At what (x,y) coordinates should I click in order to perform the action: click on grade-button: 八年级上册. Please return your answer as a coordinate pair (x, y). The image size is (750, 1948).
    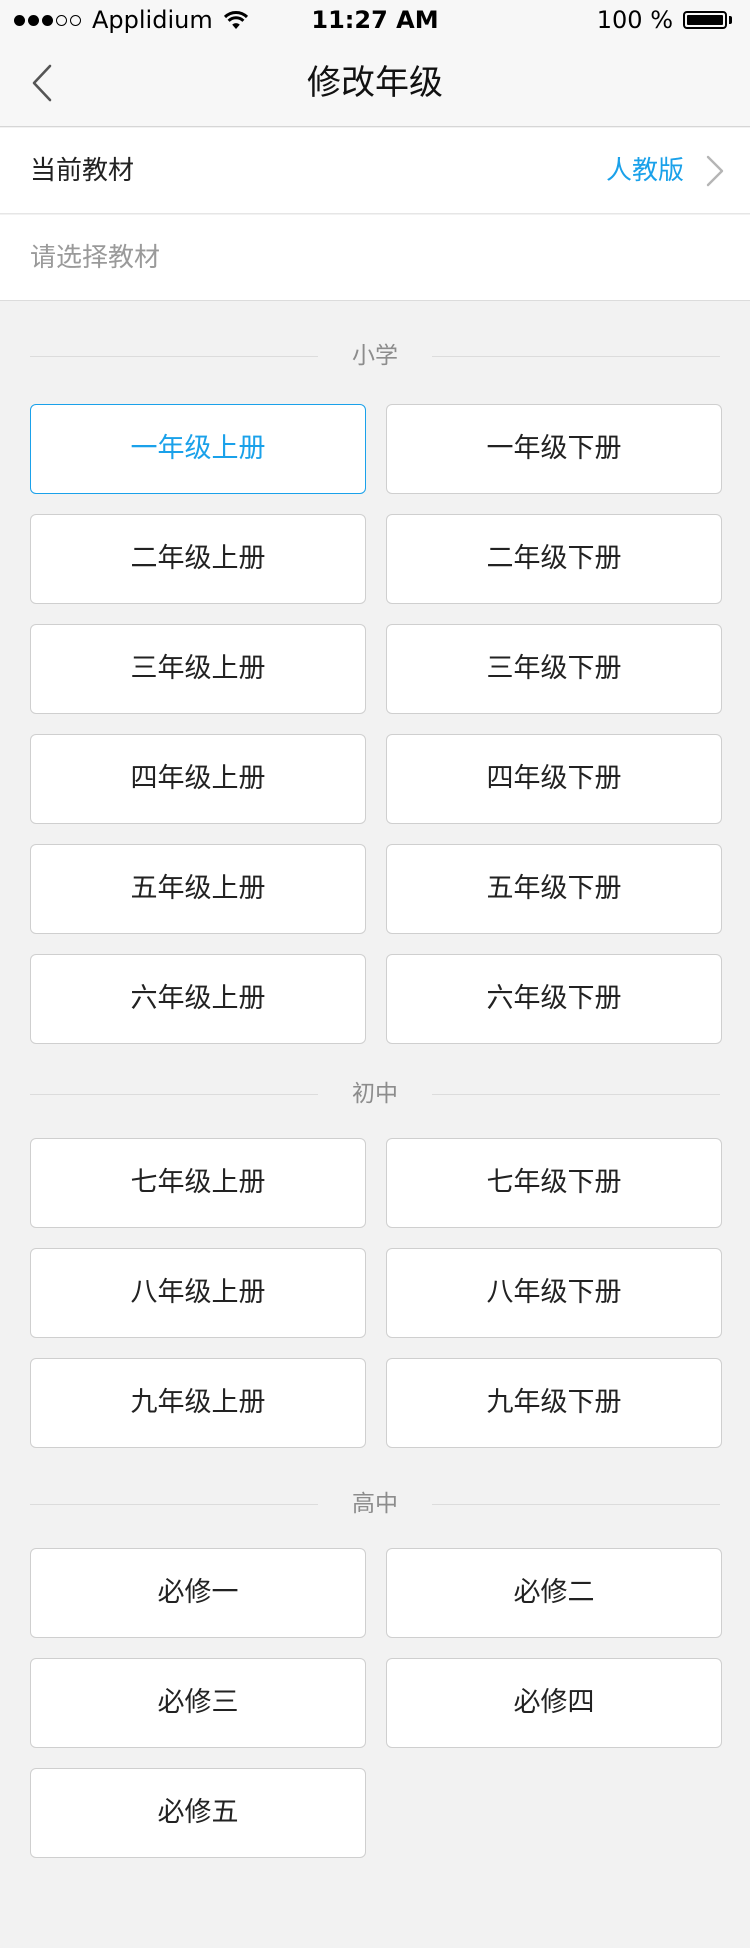
    Looking at the image, I should click on (198, 1293).